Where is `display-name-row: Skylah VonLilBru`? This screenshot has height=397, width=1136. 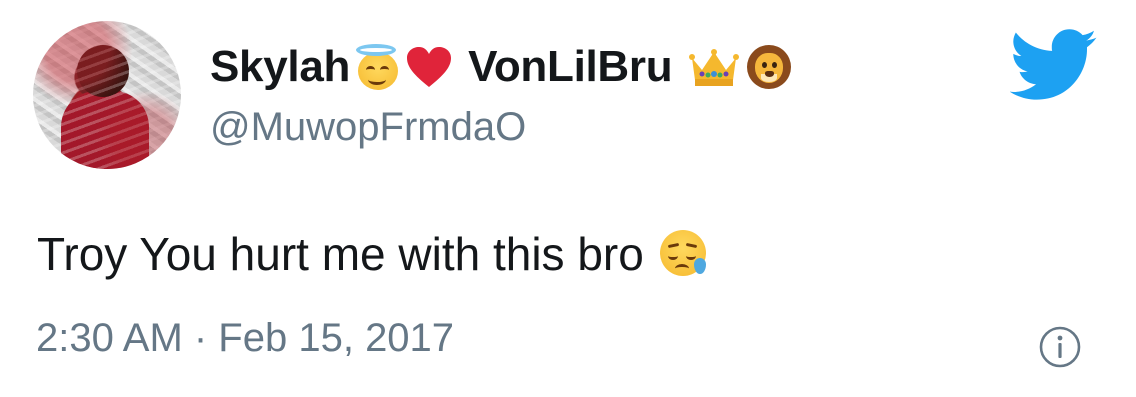 display-name-row: Skylah VonLilBru is located at coordinates (502, 67).